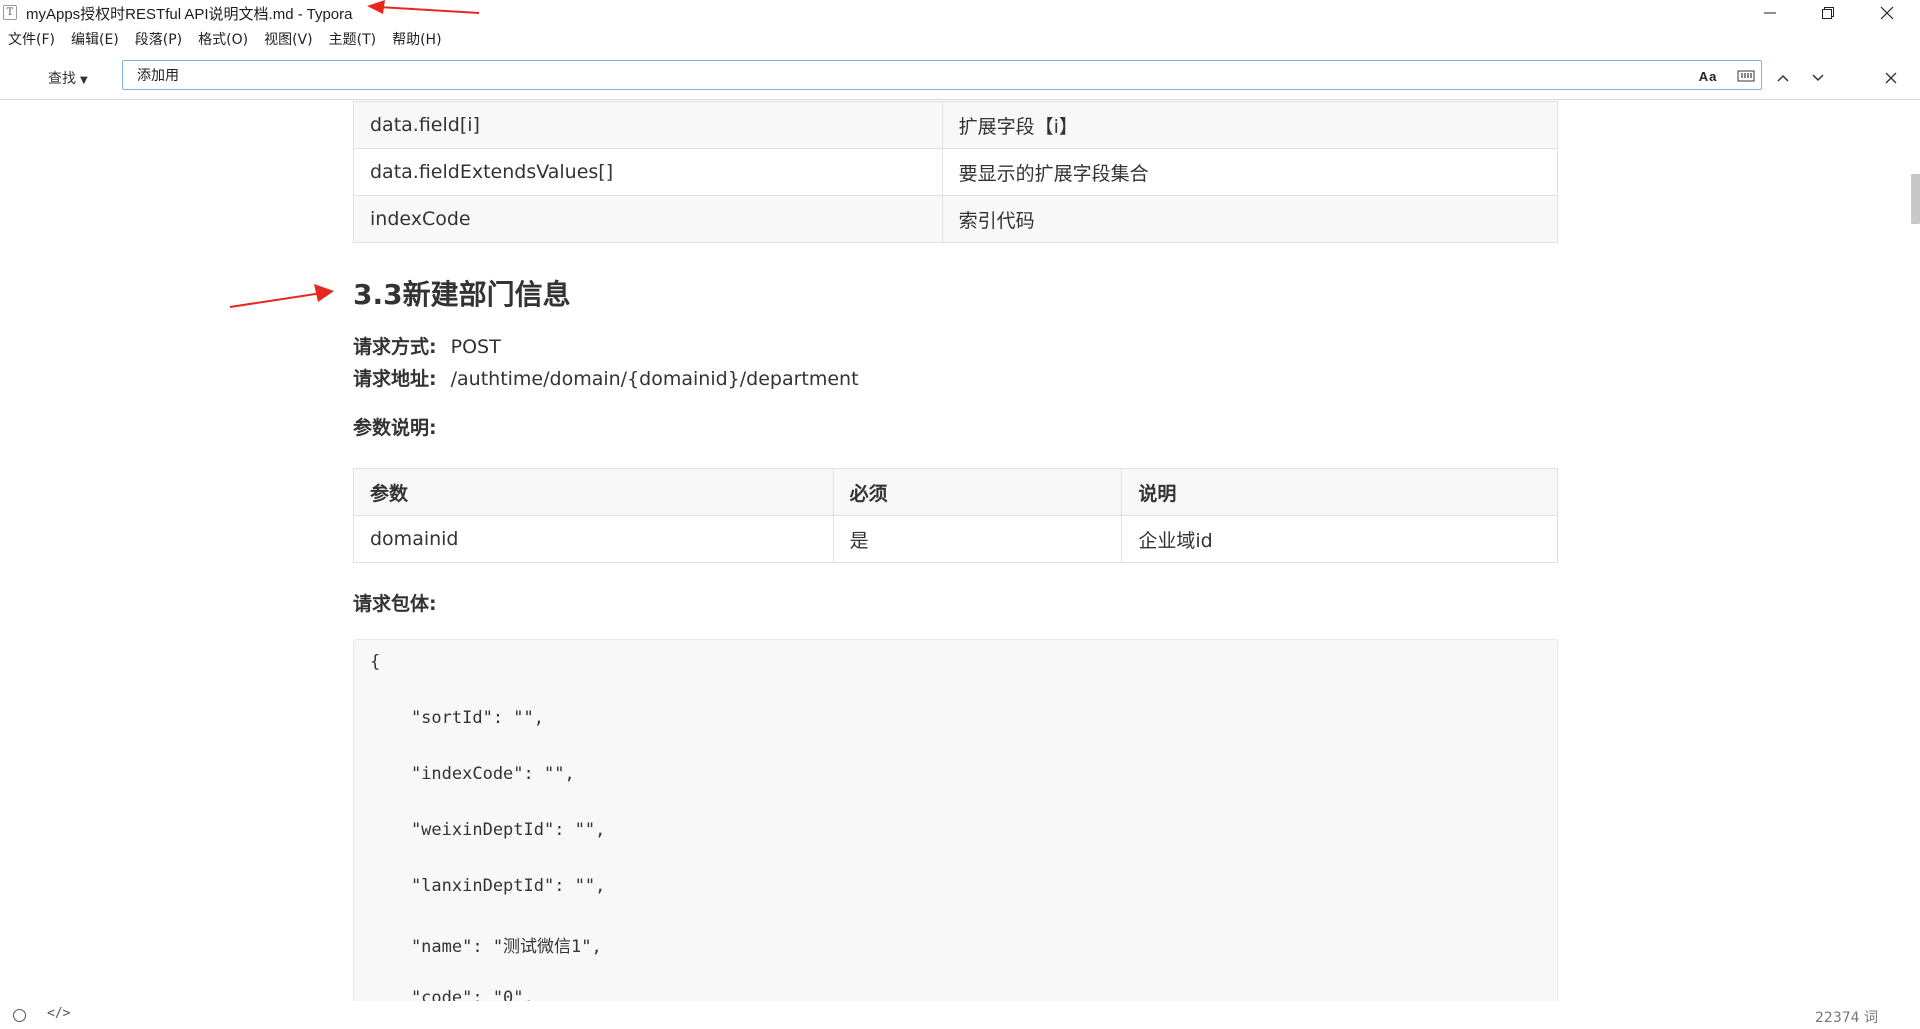 The image size is (1920, 1029). I want to click on menu-edit: 编辑(E), so click(95, 40).